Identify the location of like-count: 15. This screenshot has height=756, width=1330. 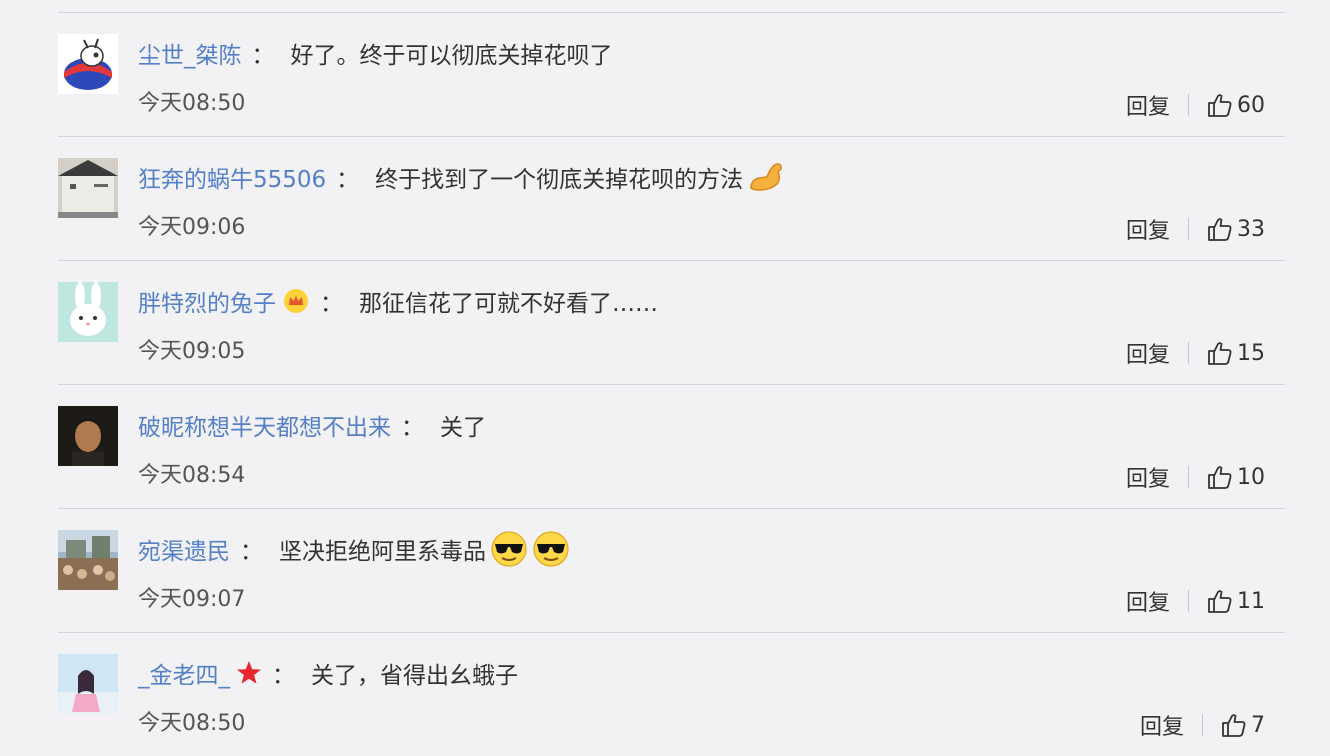
(1251, 353).